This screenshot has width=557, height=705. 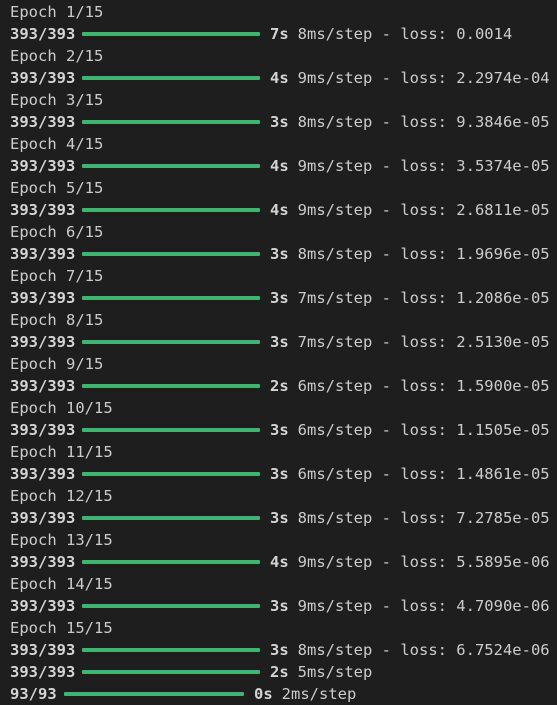 What do you see at coordinates (57, 320) in the screenshot?
I see `epoch-label: Epoch 8/15` at bounding box center [57, 320].